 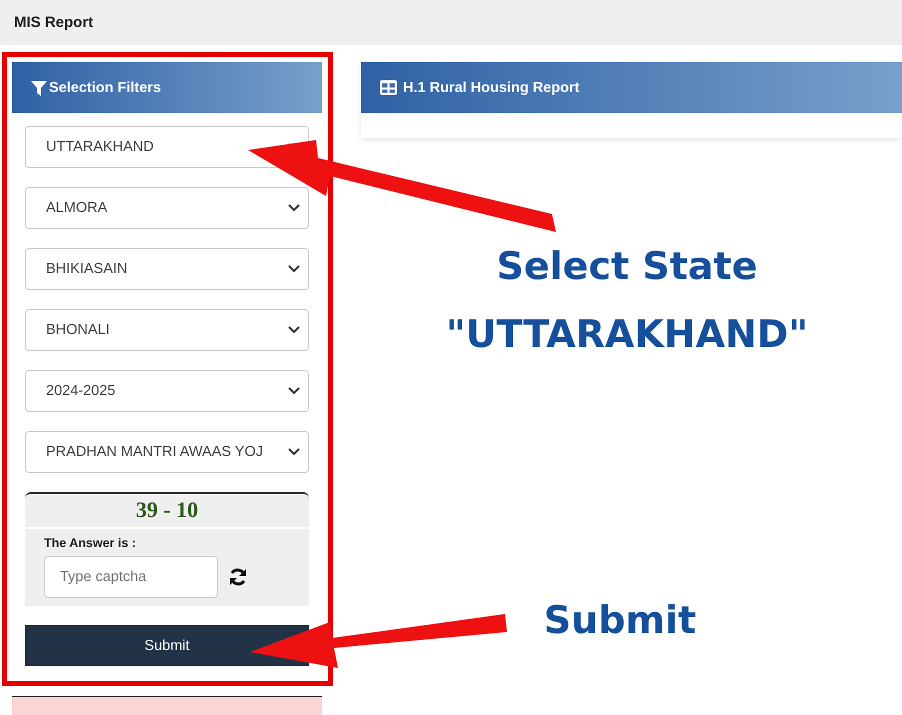 I want to click on report-title: H.1 Rural Housing Report, so click(x=491, y=88).